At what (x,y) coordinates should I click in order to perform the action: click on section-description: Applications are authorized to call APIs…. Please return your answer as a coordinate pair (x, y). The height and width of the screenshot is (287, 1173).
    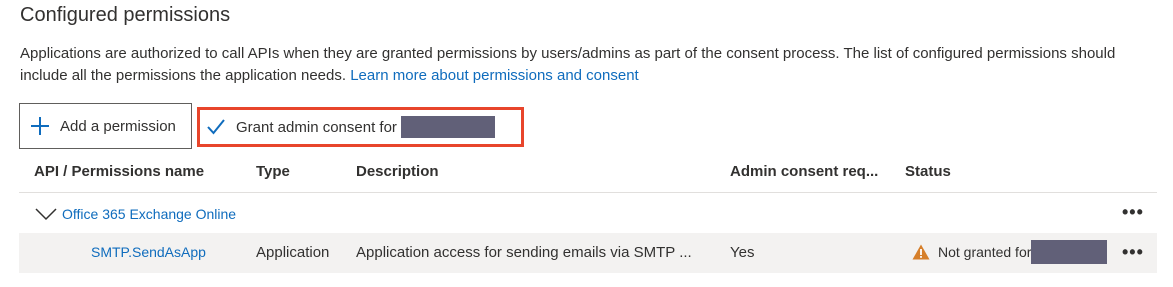
    Looking at the image, I should click on (590, 65).